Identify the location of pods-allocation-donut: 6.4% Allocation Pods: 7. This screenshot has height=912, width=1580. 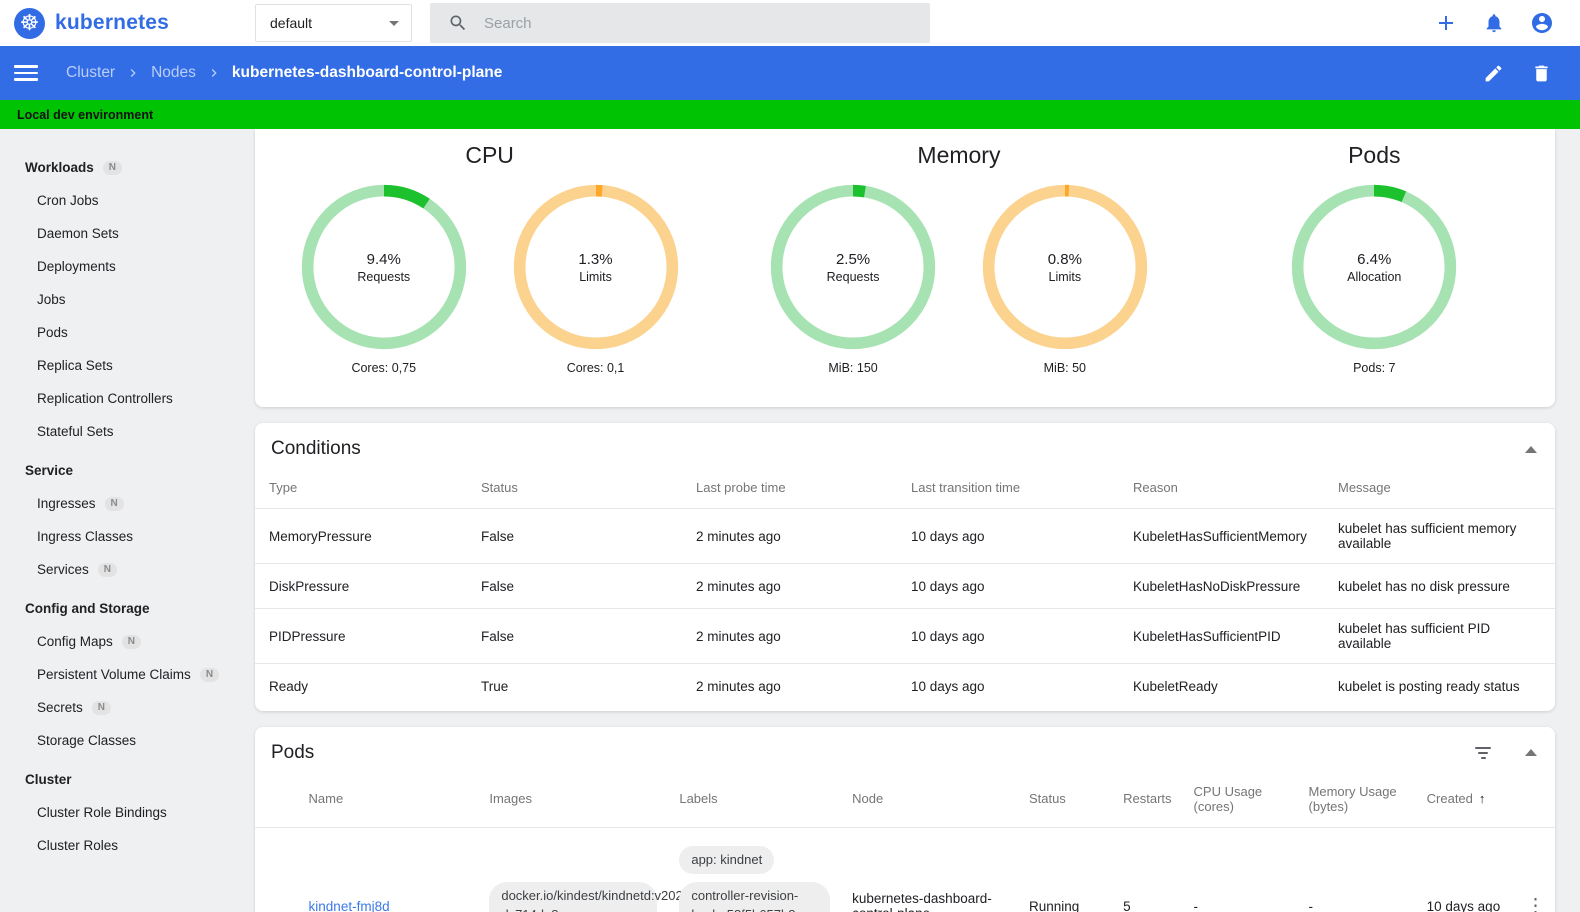
(1374, 279).